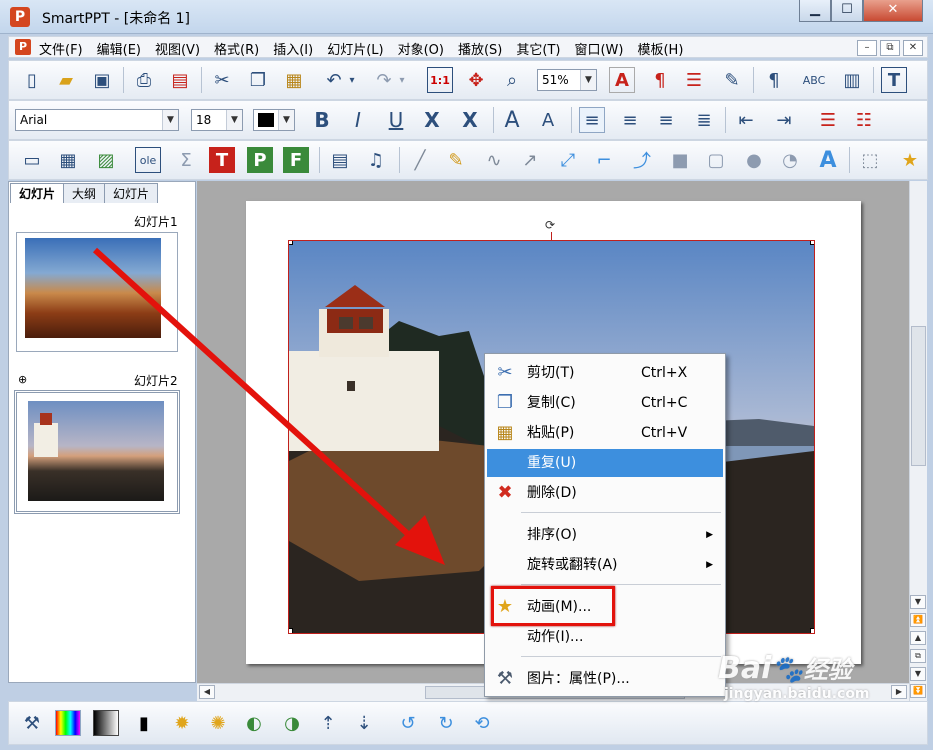 Image resolution: width=933 pixels, height=750 pixels. I want to click on baidu-watermark: Bai🐾经验 jingyan.baidu.com, so click(794, 676).